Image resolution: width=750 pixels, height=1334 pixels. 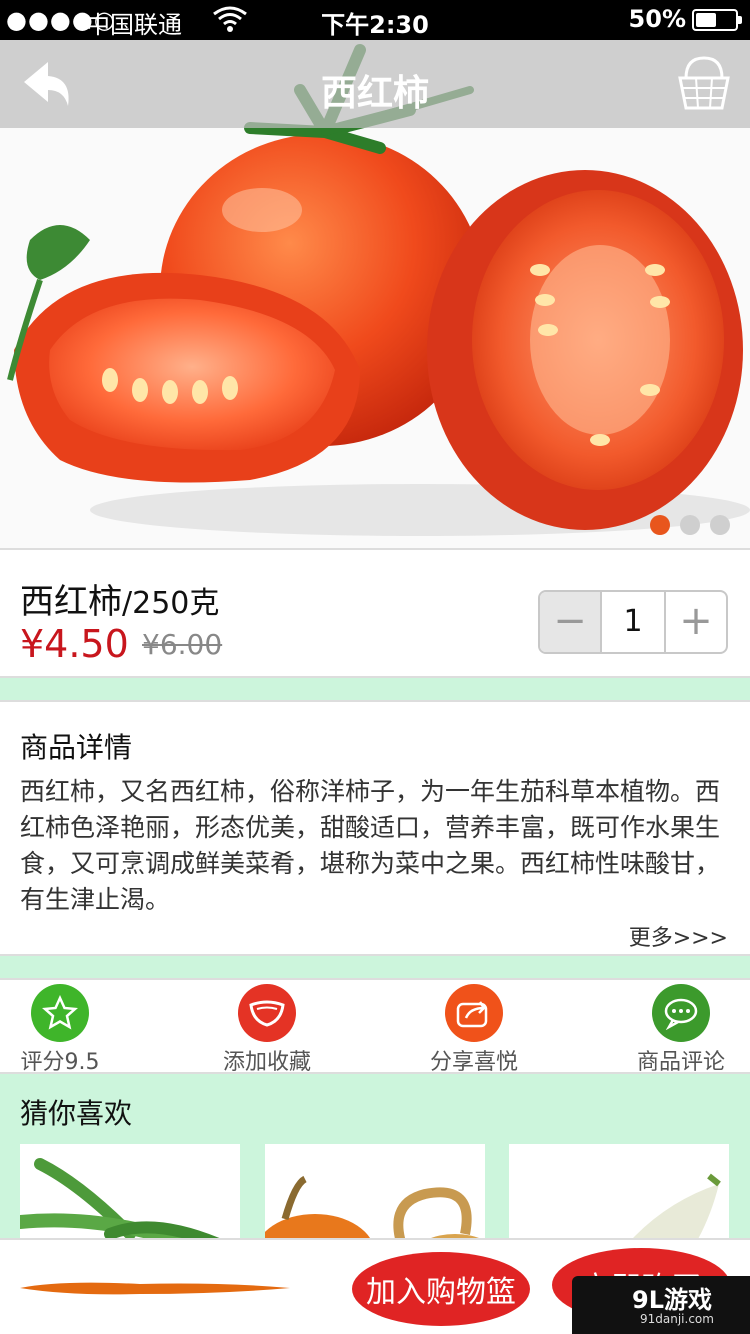 I want to click on page-title: 西红柿, so click(x=374, y=93).